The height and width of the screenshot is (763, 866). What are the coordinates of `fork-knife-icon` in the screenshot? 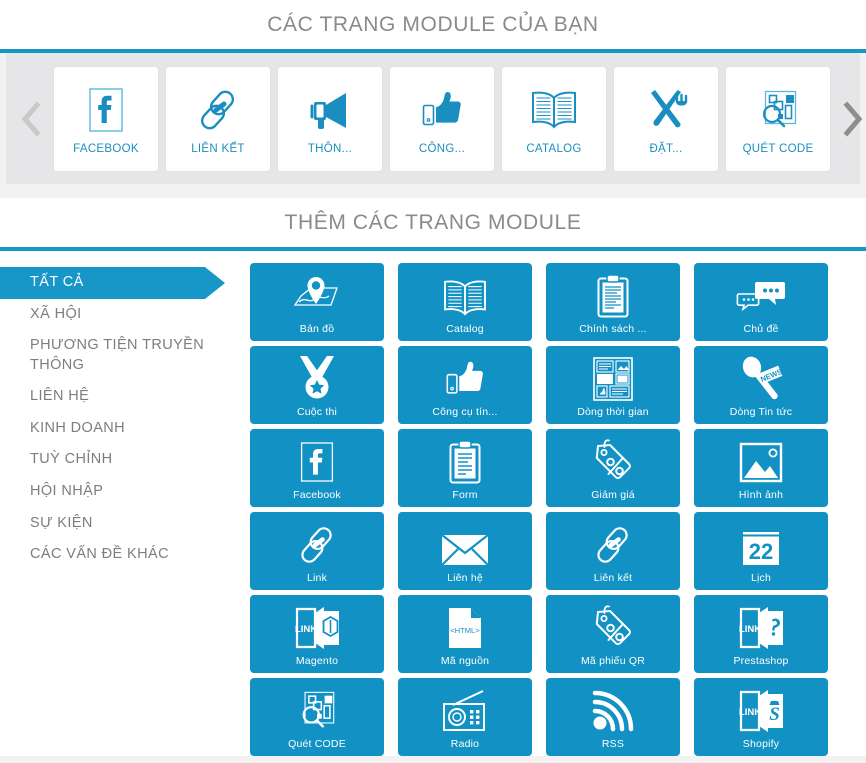 It's located at (666, 110).